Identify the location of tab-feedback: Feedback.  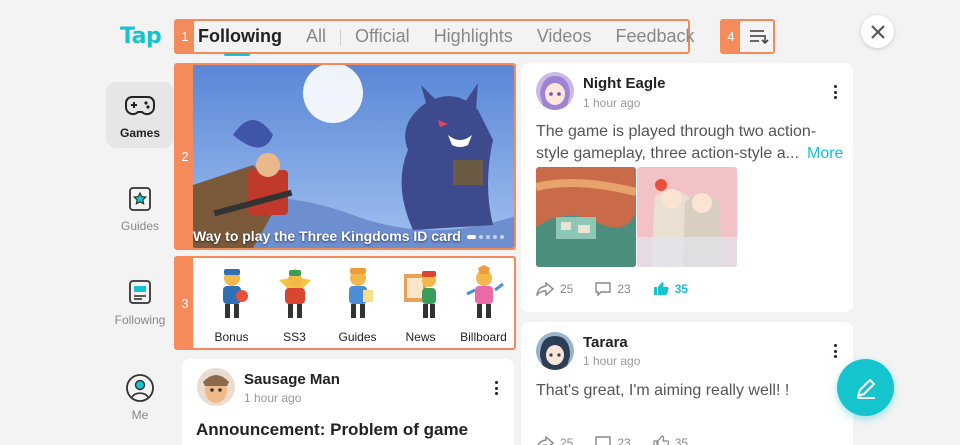
(654, 36).